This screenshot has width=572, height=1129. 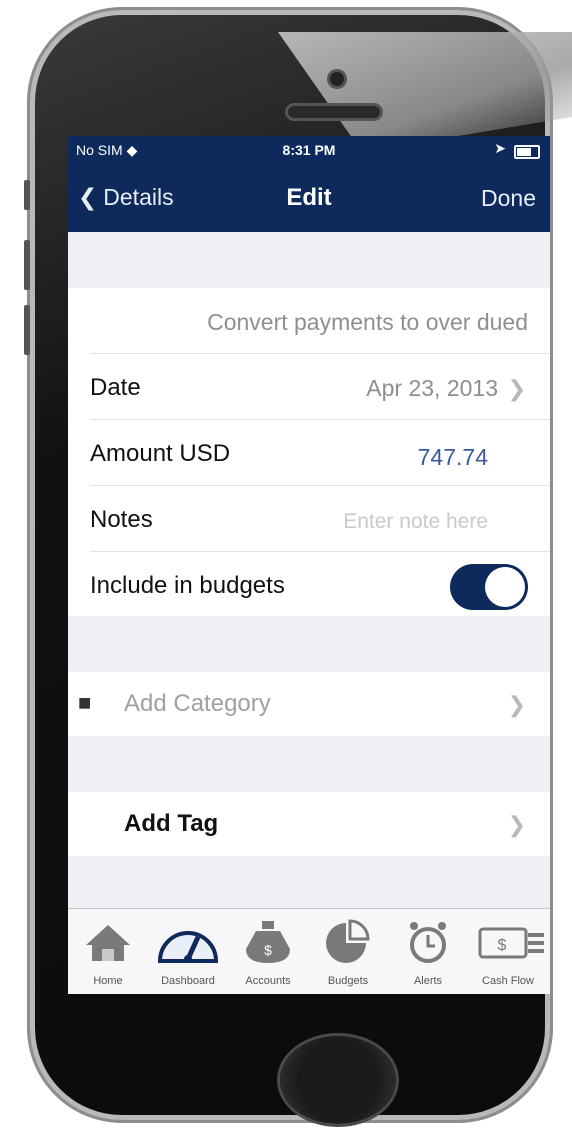 I want to click on tab-label: Accounts, so click(x=268, y=981).